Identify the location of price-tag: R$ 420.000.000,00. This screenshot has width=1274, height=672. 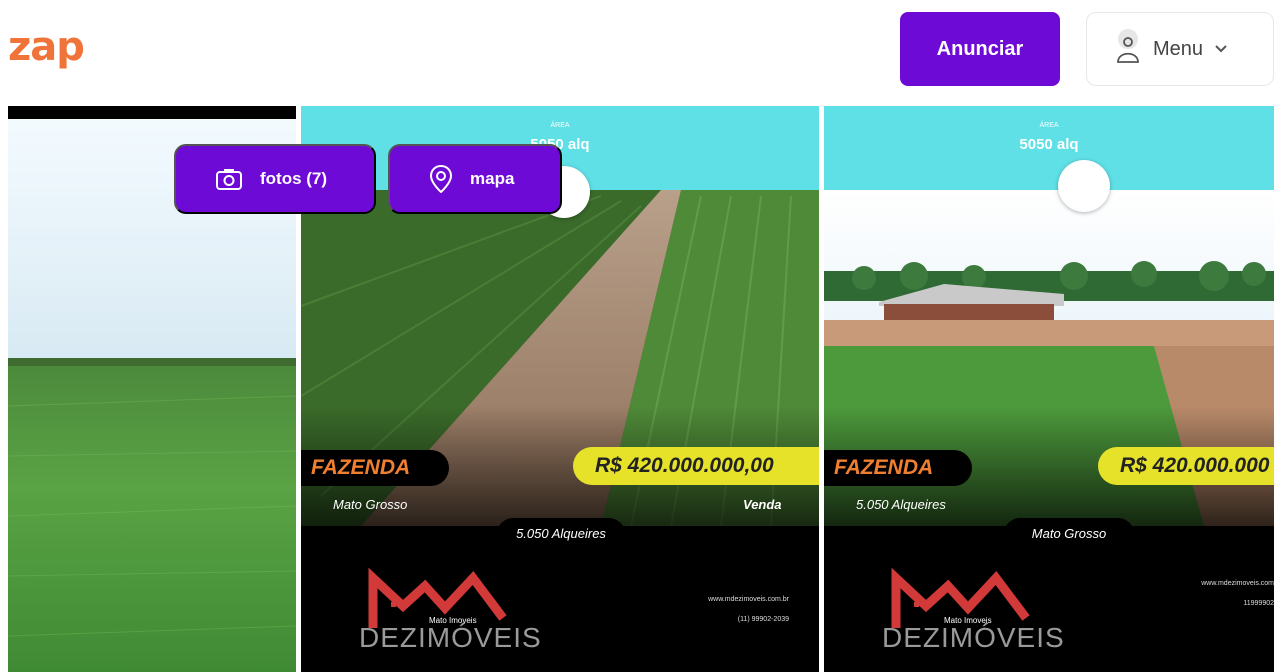
(696, 466).